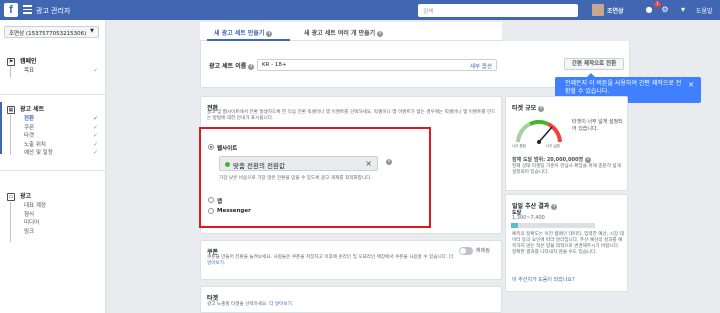 The image size is (720, 313). Describe the element at coordinates (239, 33) in the screenshot. I see `tab-label: 새 광고 세트 만들기` at that location.